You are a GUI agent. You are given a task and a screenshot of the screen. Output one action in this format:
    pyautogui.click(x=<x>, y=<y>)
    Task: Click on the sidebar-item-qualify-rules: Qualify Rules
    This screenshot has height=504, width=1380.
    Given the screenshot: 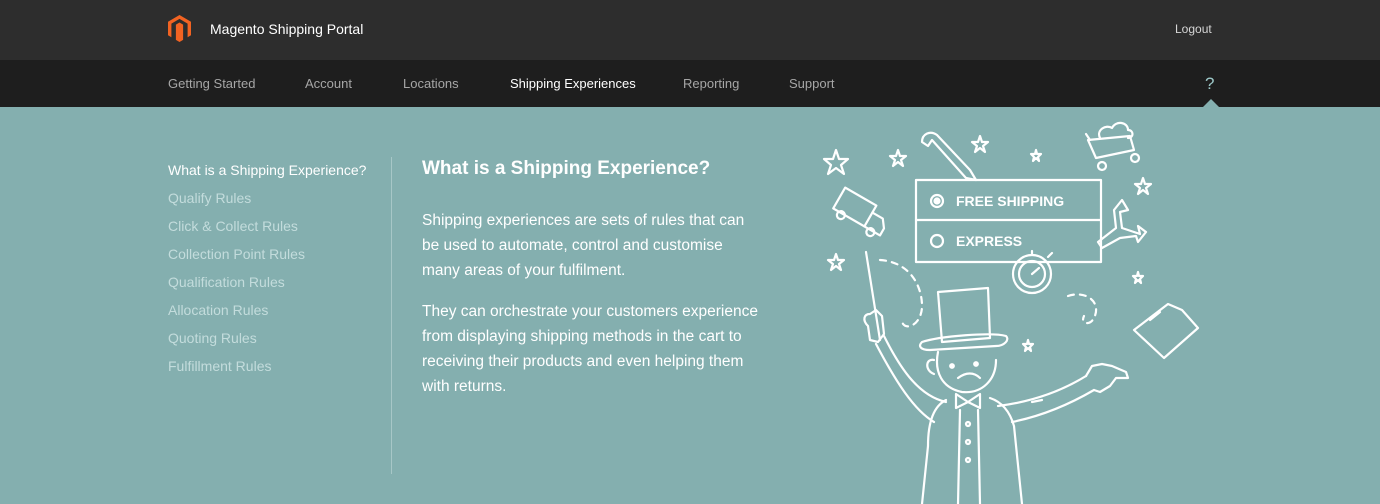 What is the action you would take?
    pyautogui.click(x=209, y=198)
    